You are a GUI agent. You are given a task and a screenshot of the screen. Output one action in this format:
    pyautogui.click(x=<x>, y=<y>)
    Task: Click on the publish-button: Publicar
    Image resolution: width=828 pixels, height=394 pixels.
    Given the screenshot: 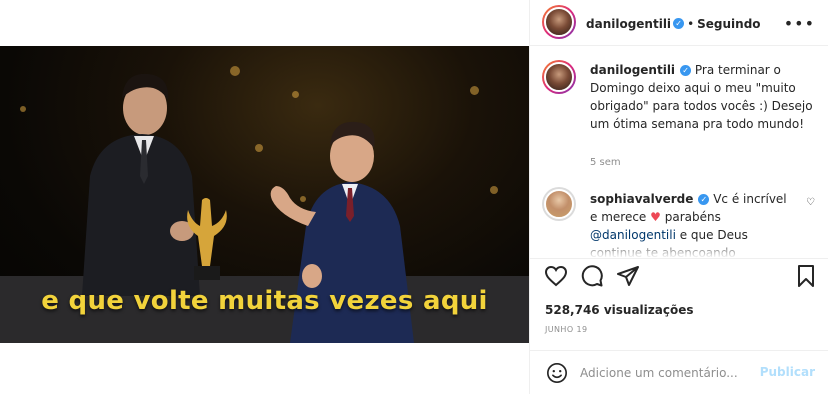 What is the action you would take?
    pyautogui.click(x=787, y=372)
    